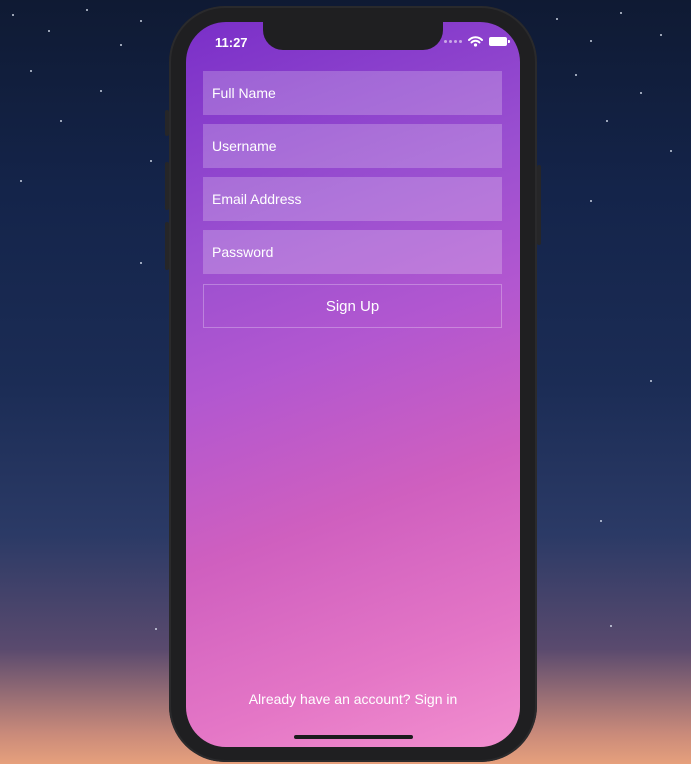  Describe the element at coordinates (352, 93) in the screenshot. I see `full-name-field` at that location.